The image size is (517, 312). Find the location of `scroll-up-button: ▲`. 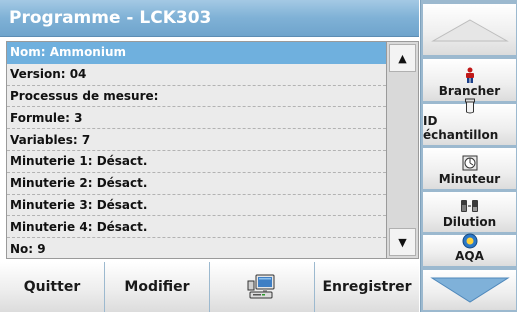

scroll-up-button: ▲ is located at coordinates (402, 58).